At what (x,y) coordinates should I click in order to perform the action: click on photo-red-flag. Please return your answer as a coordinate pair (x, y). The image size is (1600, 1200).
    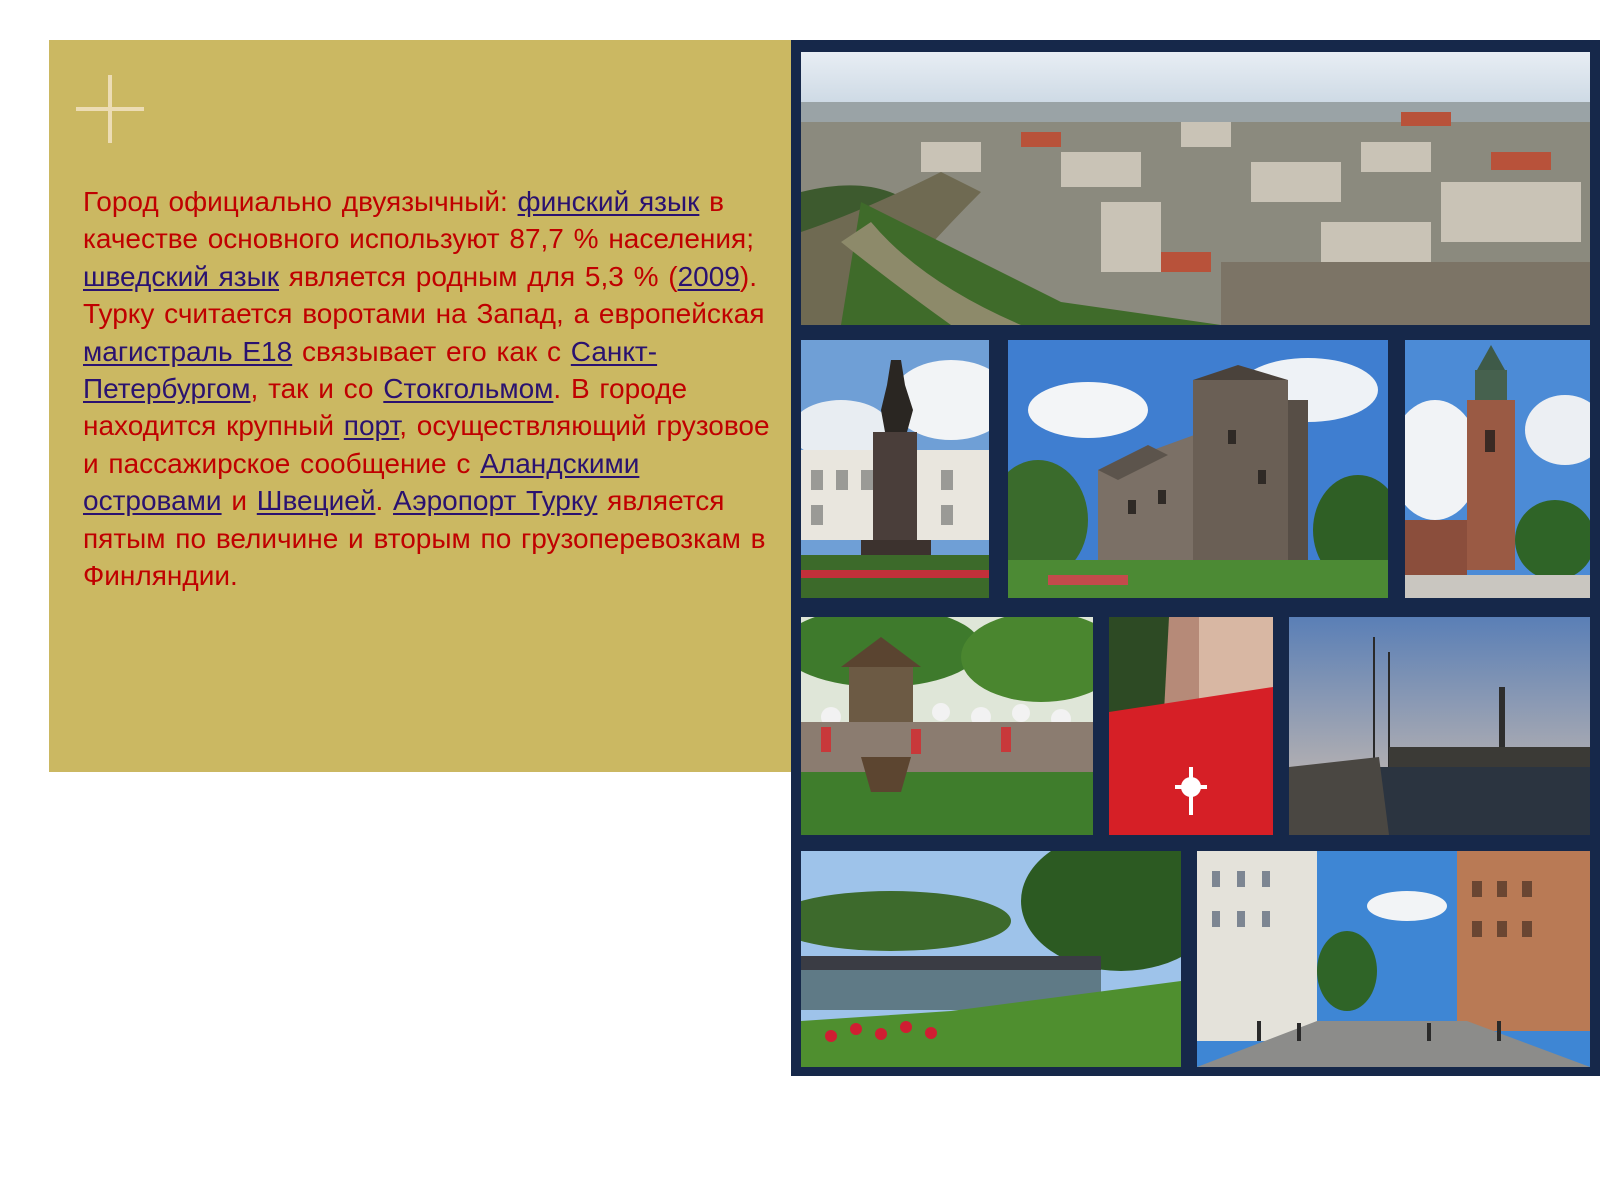
    Looking at the image, I should click on (1191, 726).